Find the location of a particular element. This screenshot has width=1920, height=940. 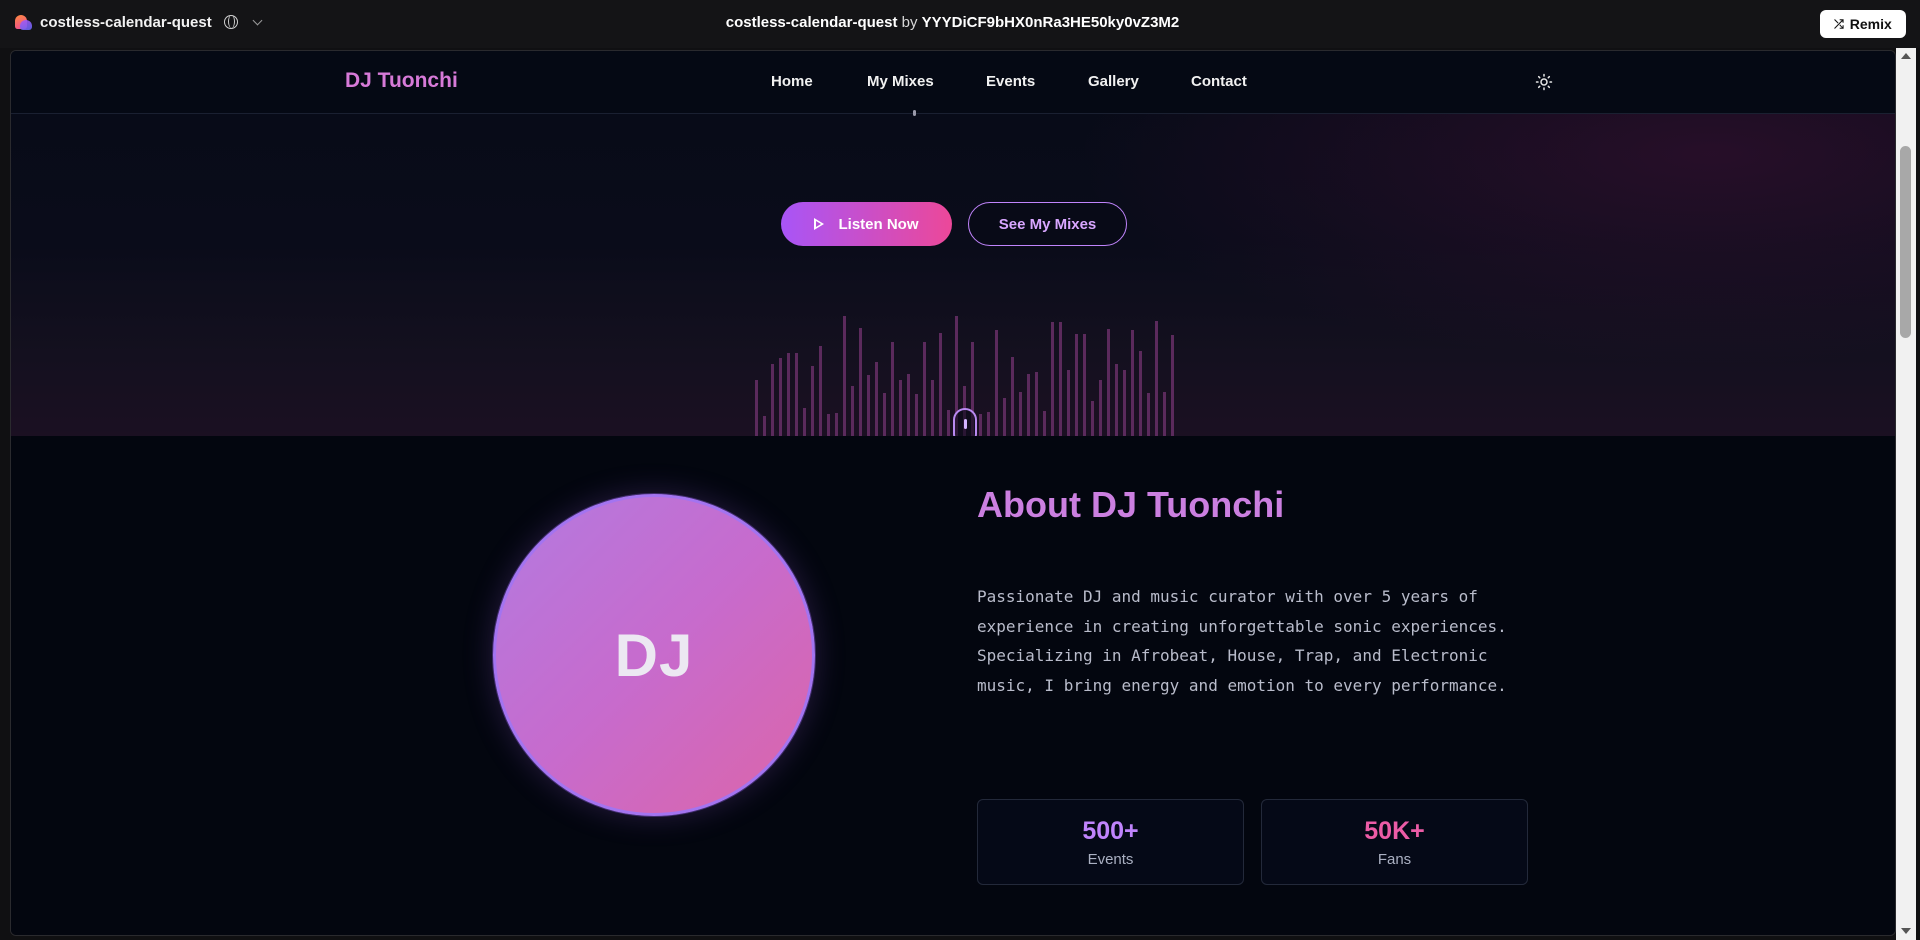

stat-label: Fans is located at coordinates (1394, 859).